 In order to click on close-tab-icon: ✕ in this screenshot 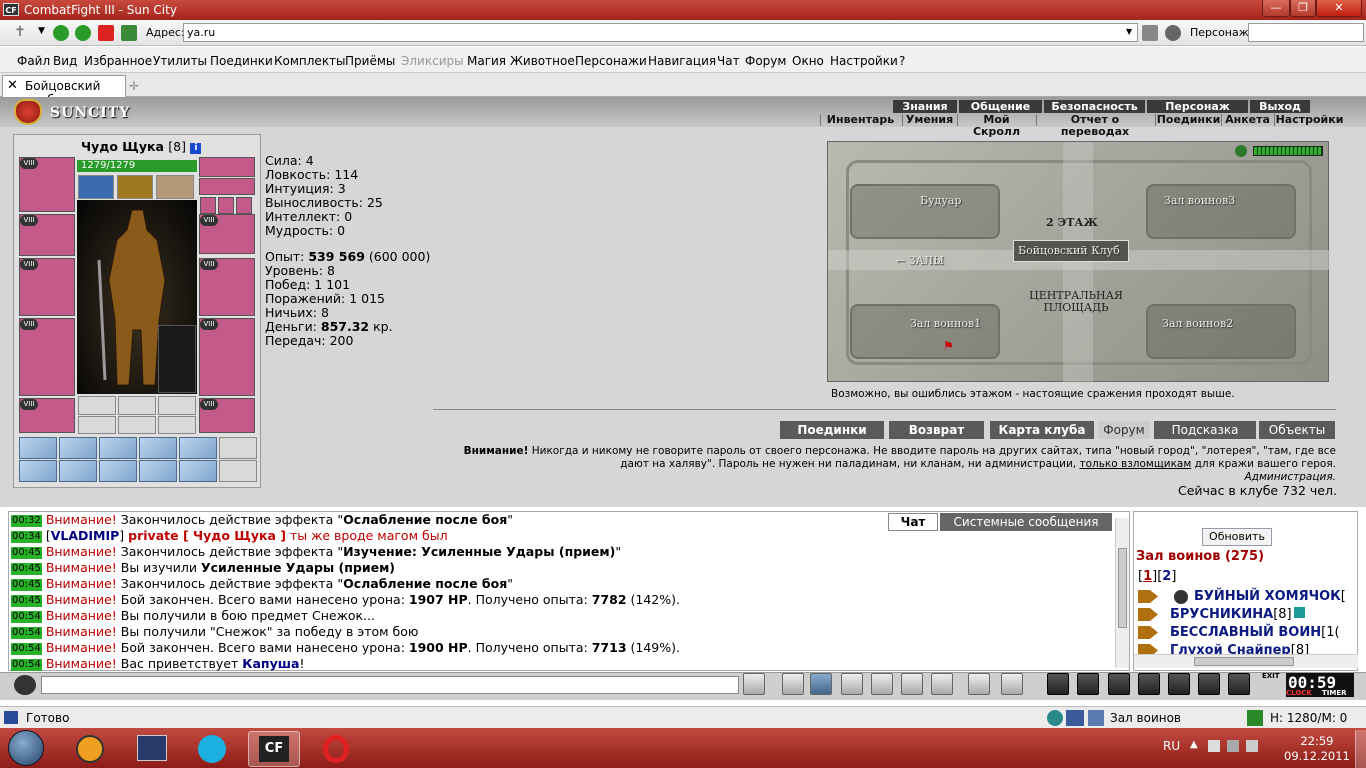, I will do `click(12, 85)`.